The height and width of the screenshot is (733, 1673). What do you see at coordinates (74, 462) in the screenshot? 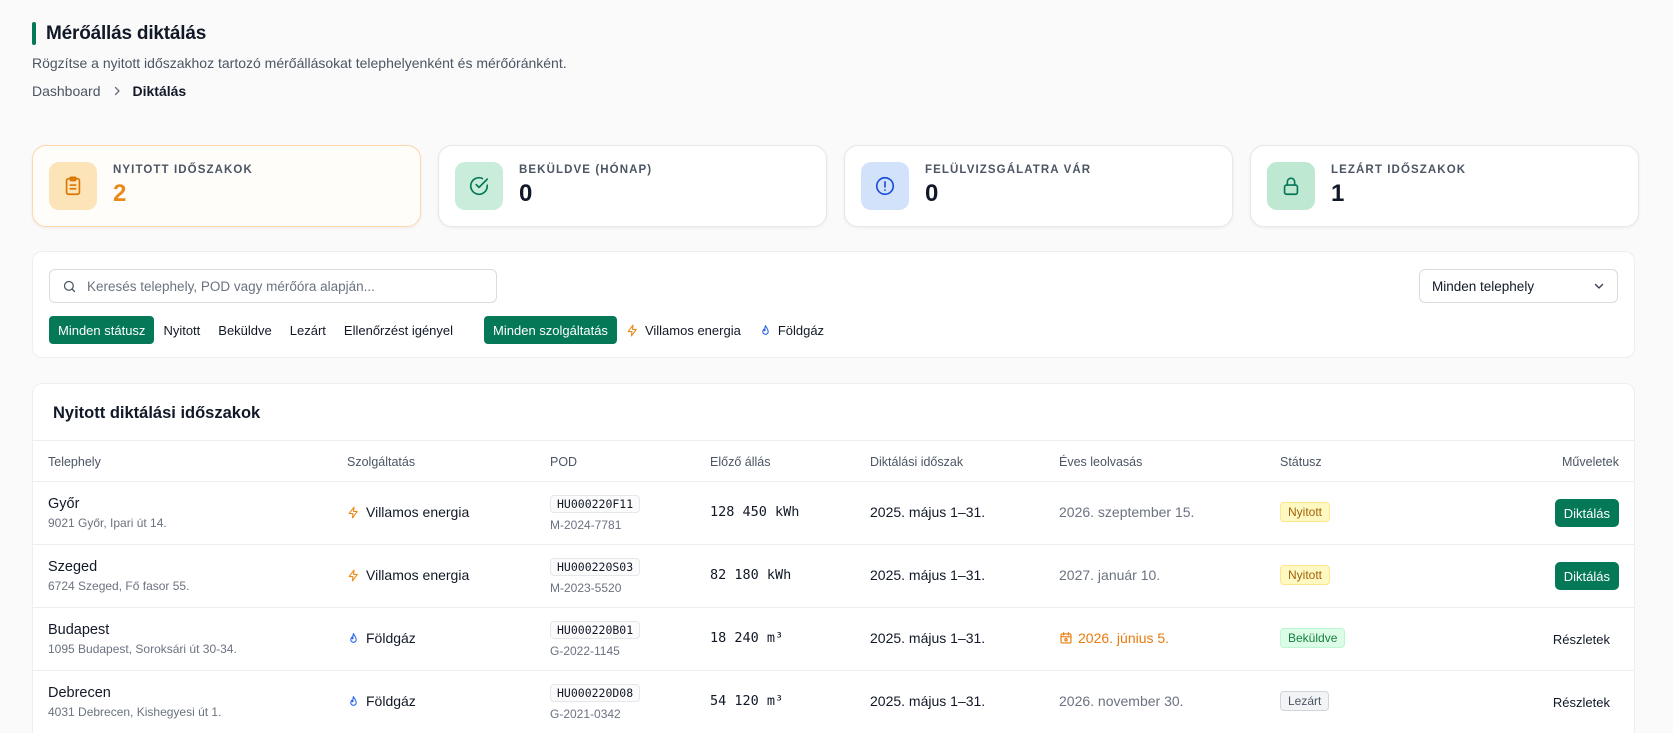
I see `col-site: Telephely` at bounding box center [74, 462].